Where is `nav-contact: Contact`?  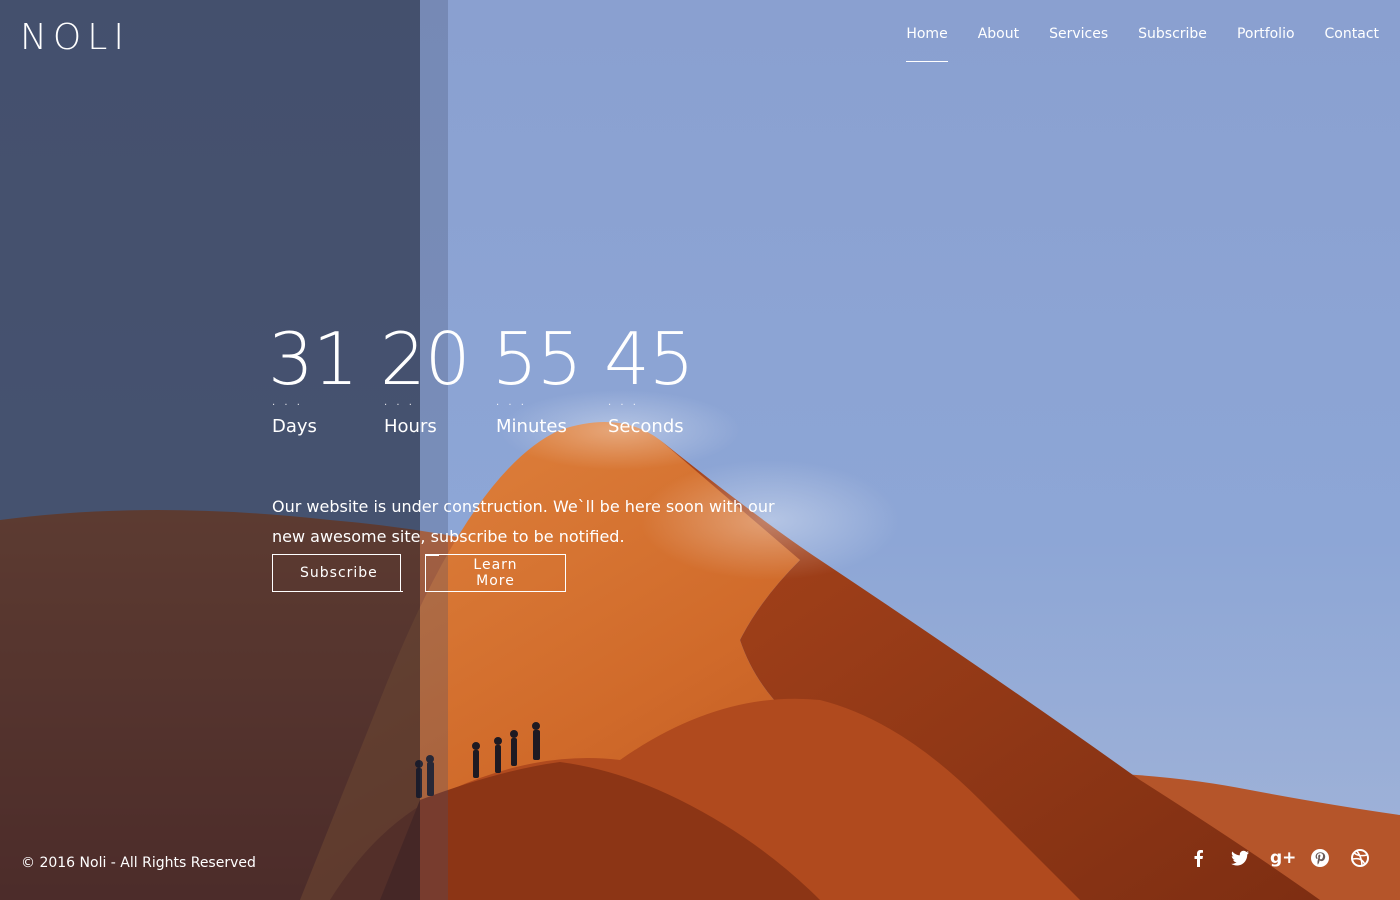
nav-contact: Contact is located at coordinates (1352, 43).